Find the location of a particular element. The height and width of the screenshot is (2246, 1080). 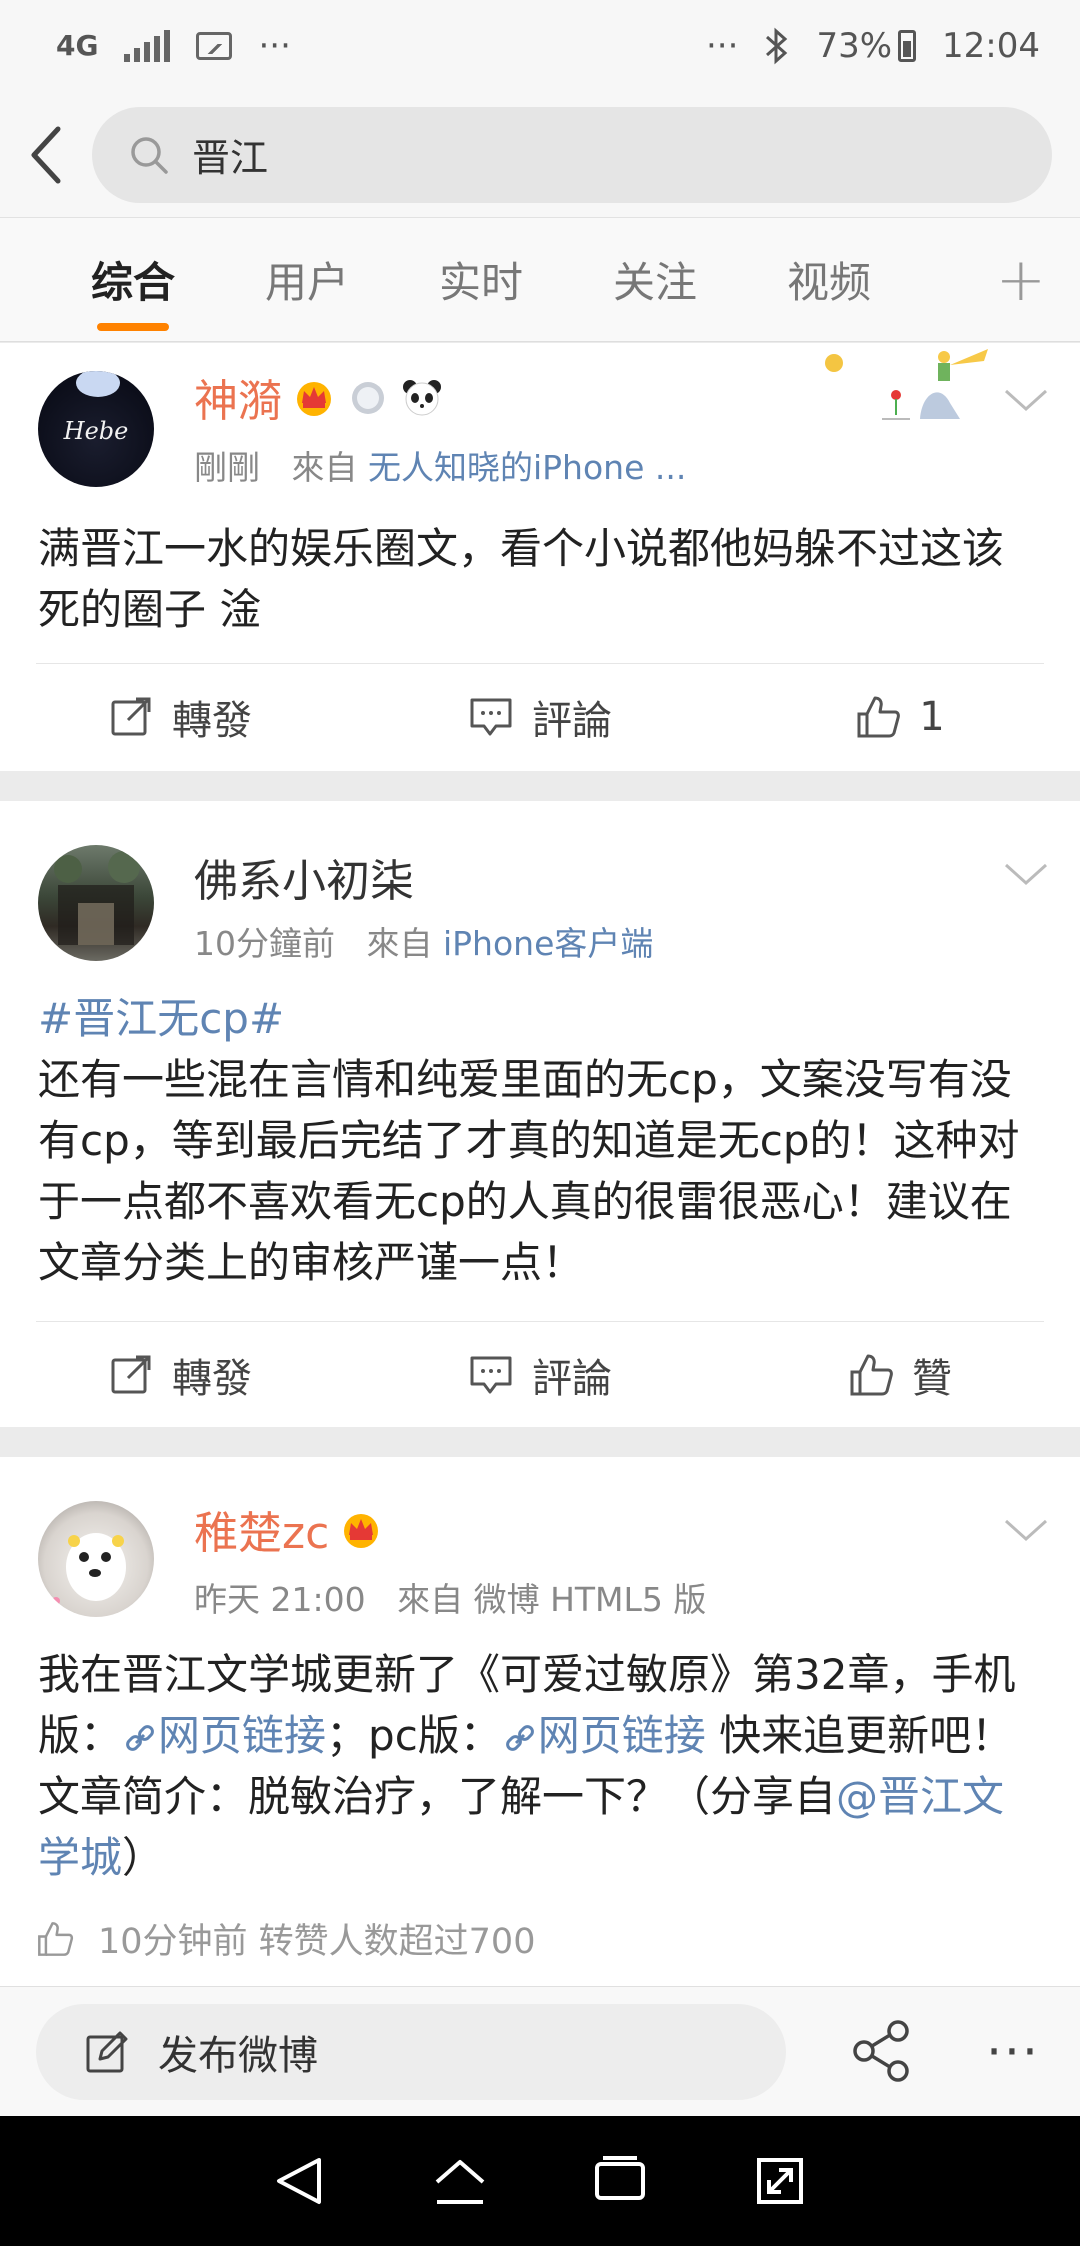

post-meta: 昨天 21:00 來自 微博 HTML5 版 is located at coordinates (450, 1597).